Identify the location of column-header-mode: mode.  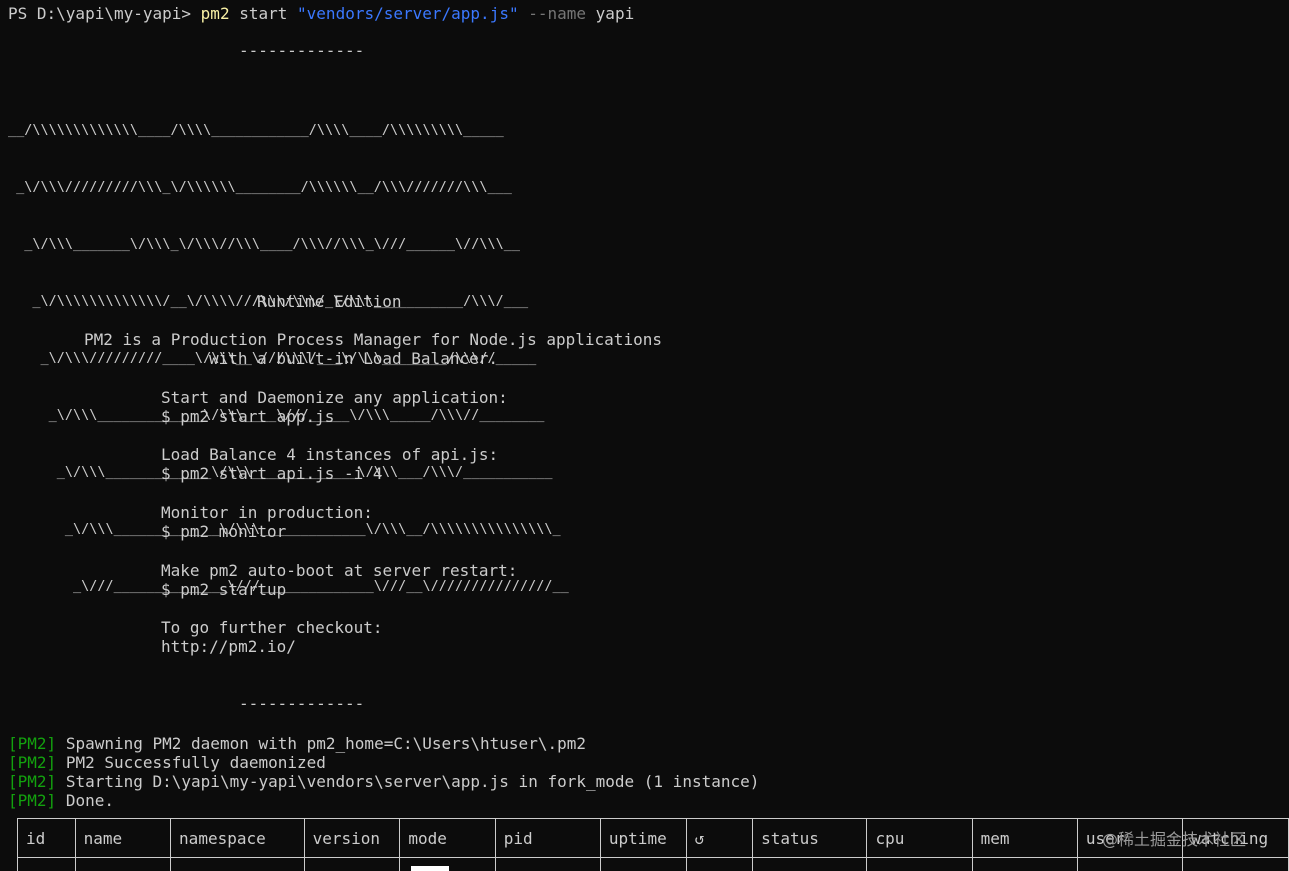
(447, 838).